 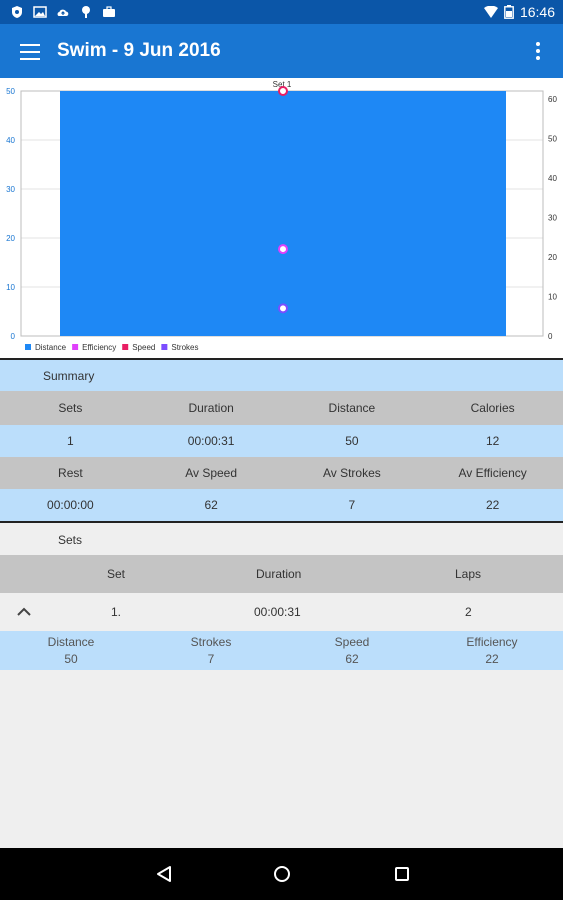 What do you see at coordinates (552, 296) in the screenshot?
I see `right-tick-label: 10` at bounding box center [552, 296].